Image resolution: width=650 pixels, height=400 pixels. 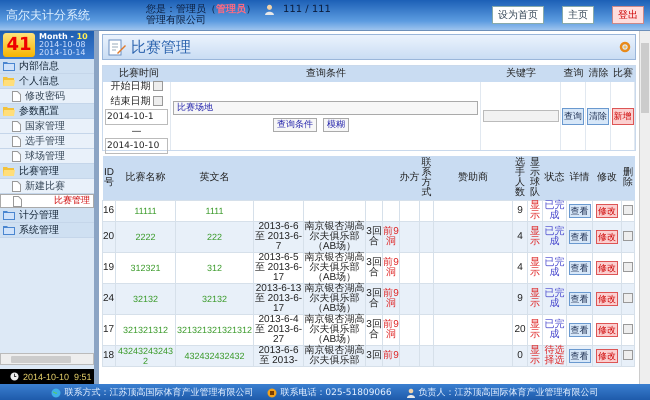 What do you see at coordinates (108, 329) in the screenshot?
I see `table-cell: 17` at bounding box center [108, 329].